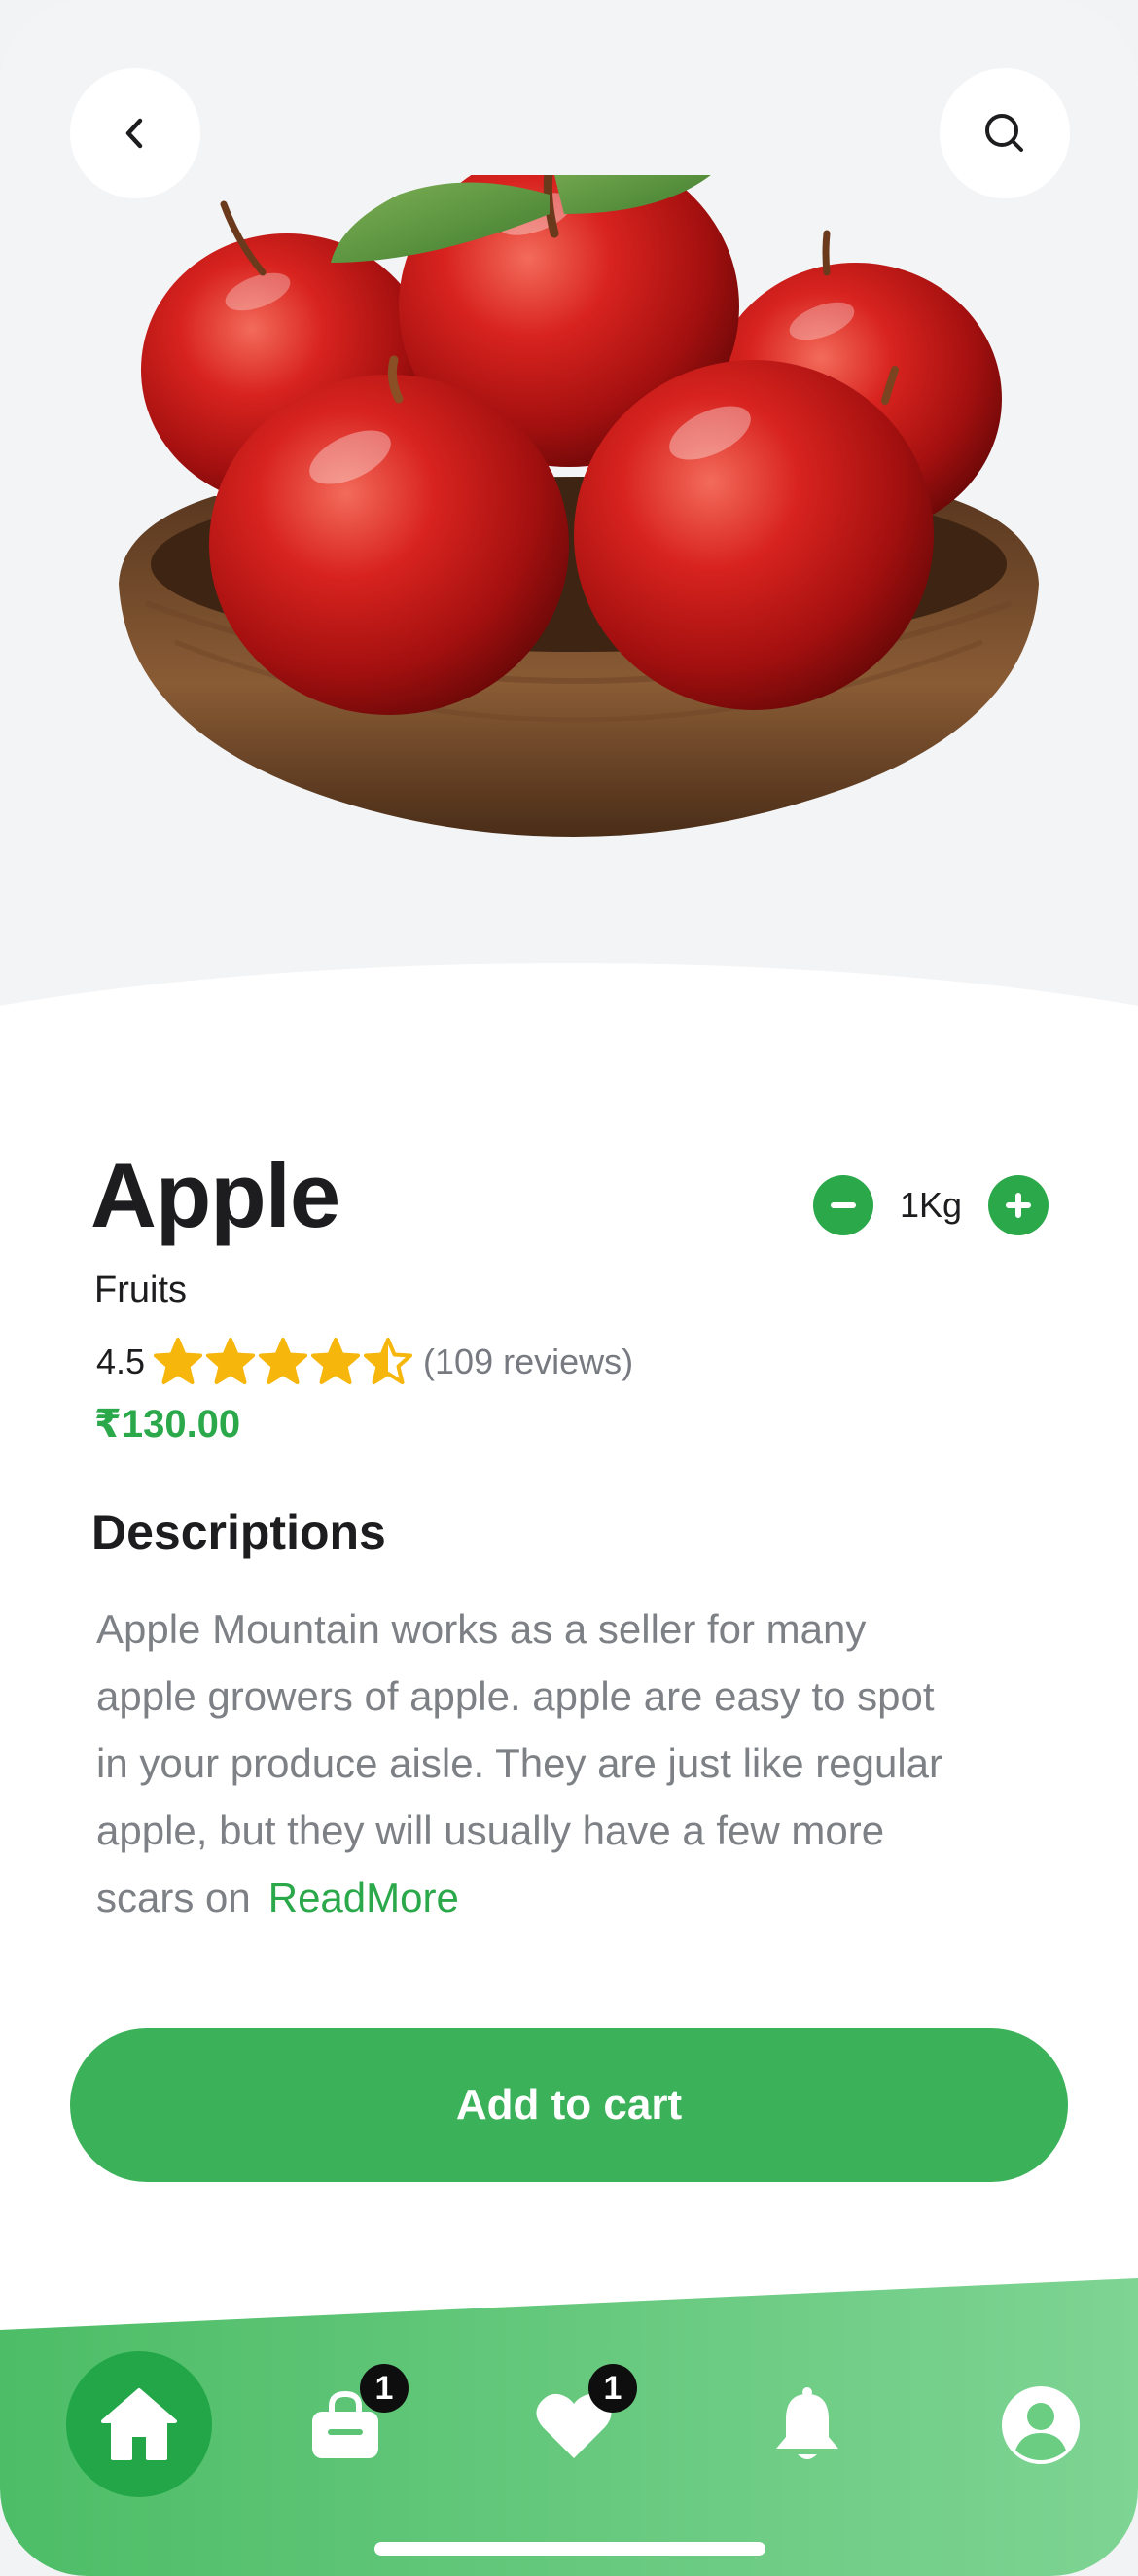 The width and height of the screenshot is (1138, 2576). I want to click on description-title: Descriptions, so click(238, 1532).